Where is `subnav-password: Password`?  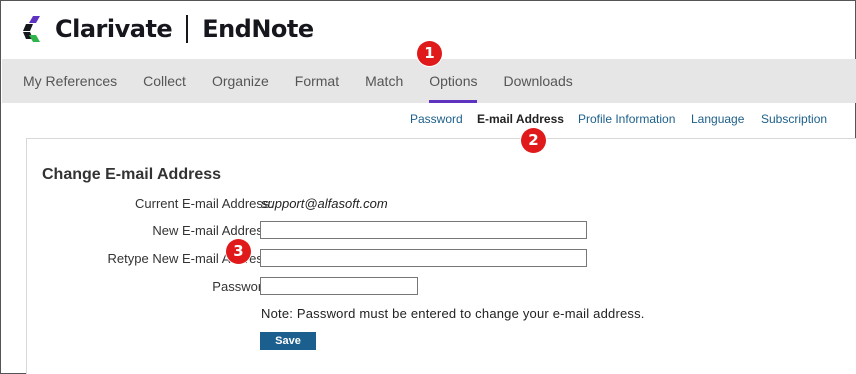 subnav-password: Password is located at coordinates (436, 119).